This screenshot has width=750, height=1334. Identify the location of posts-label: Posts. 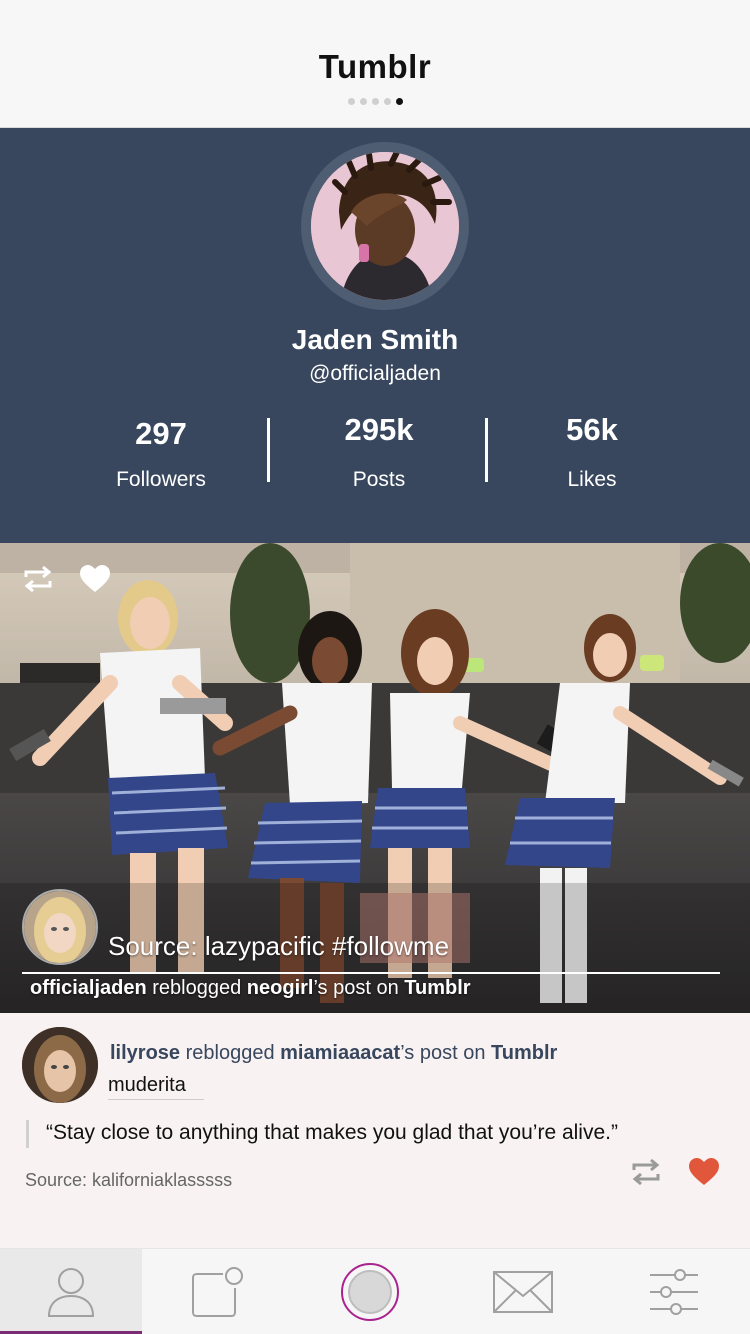
(379, 479).